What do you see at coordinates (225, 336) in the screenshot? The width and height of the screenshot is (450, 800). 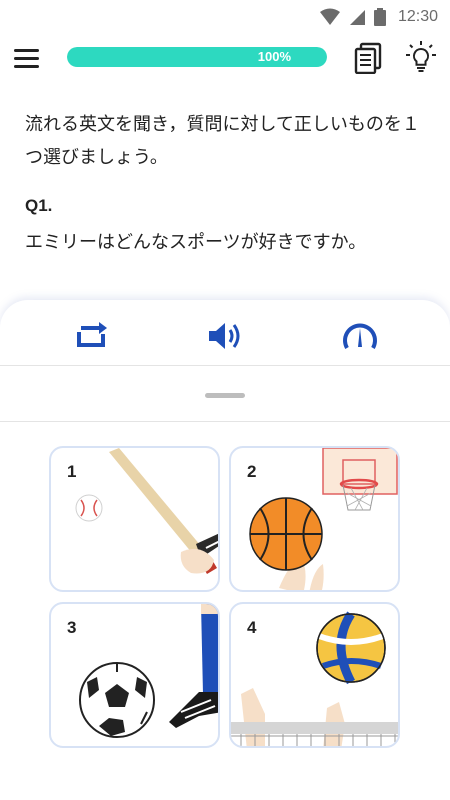 I see `speaker-icon` at bounding box center [225, 336].